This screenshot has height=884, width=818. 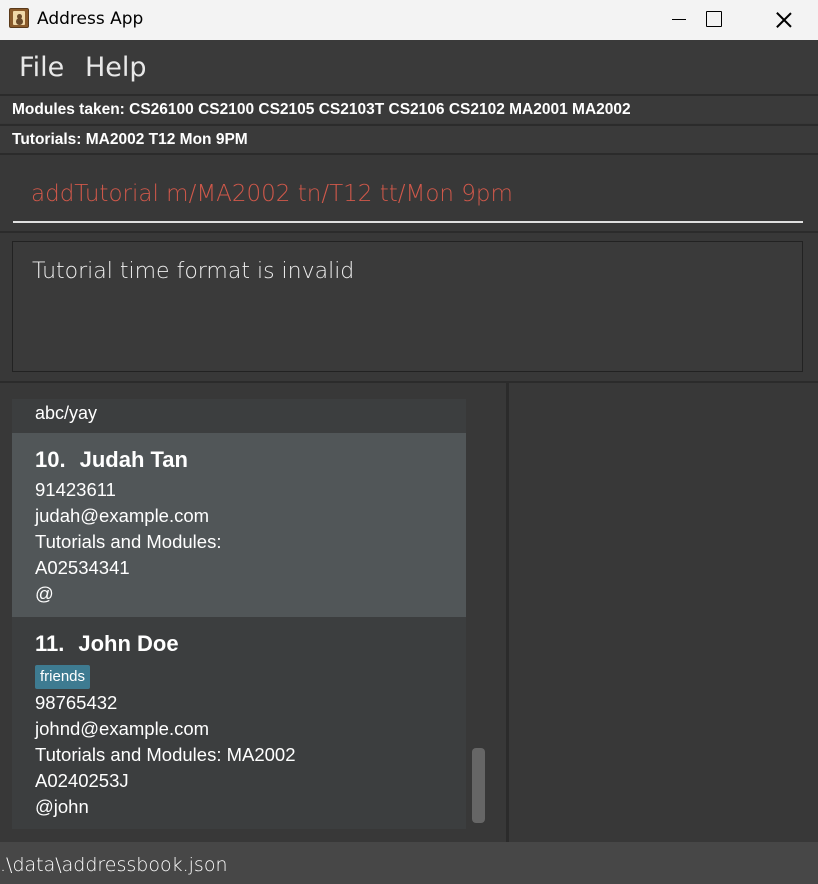 What do you see at coordinates (90, 19) in the screenshot?
I see `window-title: Address App` at bounding box center [90, 19].